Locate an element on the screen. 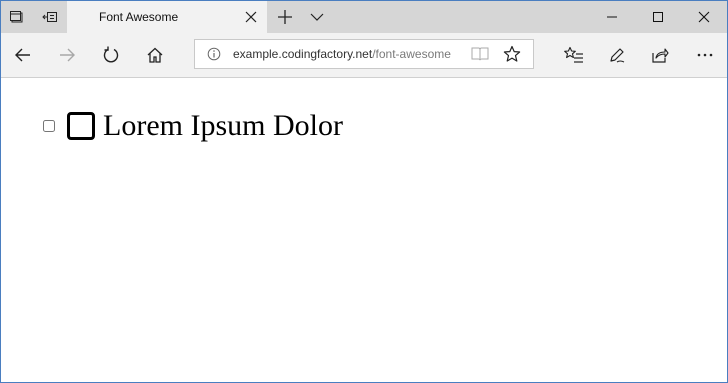 The height and width of the screenshot is (383, 728). pen-icon is located at coordinates (617, 55).